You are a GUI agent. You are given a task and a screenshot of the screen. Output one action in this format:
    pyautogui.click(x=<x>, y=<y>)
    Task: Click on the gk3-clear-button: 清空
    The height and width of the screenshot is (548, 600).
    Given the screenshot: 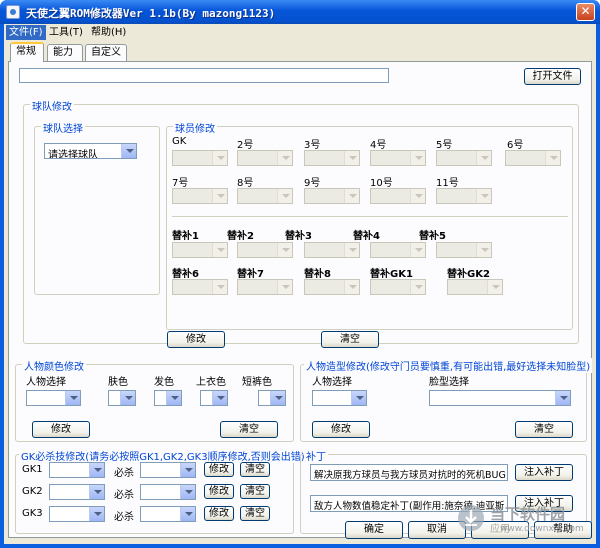 What is the action you would take?
    pyautogui.click(x=255, y=513)
    